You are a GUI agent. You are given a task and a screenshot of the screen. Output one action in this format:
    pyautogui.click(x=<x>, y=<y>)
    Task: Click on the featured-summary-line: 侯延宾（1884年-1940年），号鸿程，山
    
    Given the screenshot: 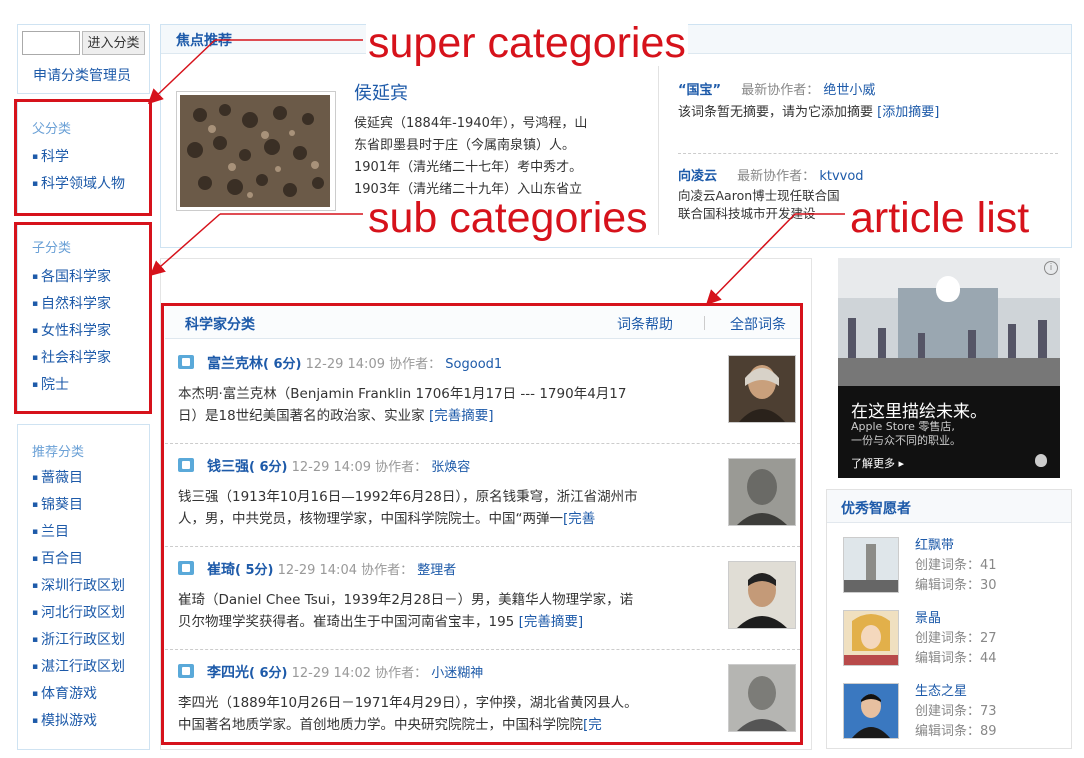 What is the action you would take?
    pyautogui.click(x=471, y=123)
    